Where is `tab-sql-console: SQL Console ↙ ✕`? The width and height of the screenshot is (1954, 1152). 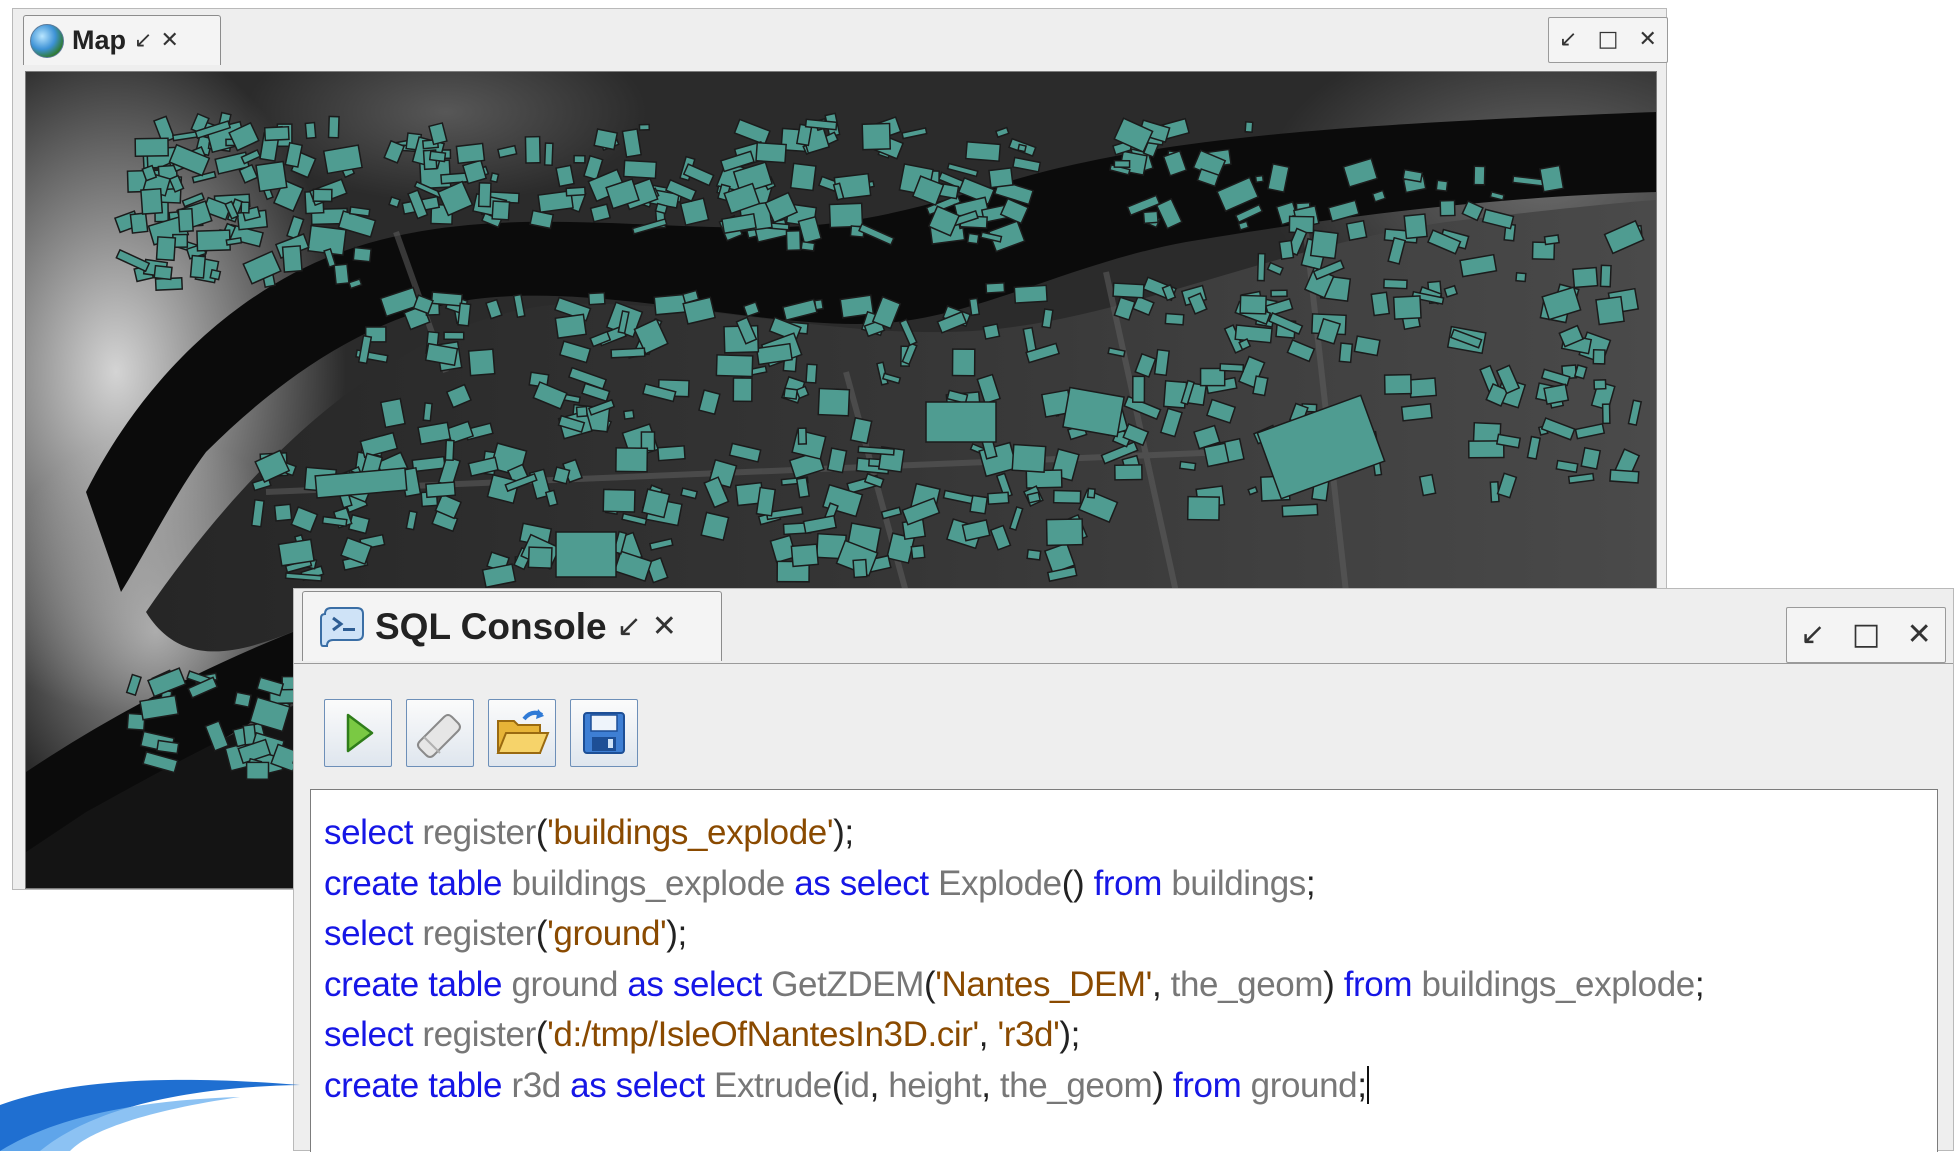 tab-sql-console: SQL Console ↙ ✕ is located at coordinates (512, 626).